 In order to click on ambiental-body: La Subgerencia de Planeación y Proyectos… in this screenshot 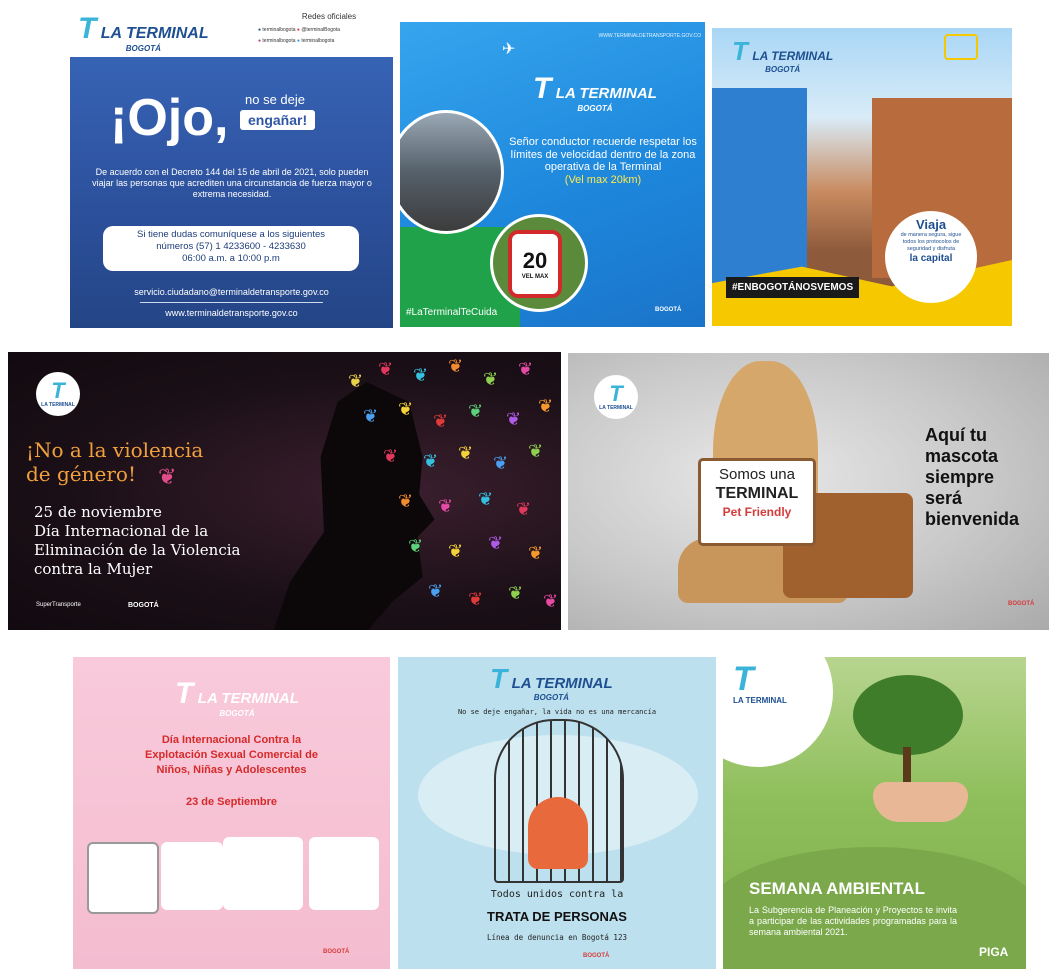, I will do `click(853, 921)`.